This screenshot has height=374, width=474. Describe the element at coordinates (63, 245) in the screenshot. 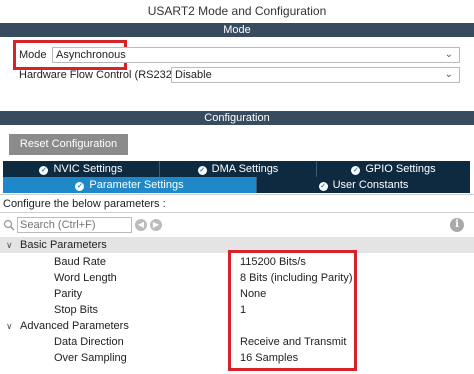

I see `group-label: Basic Parameters` at that location.